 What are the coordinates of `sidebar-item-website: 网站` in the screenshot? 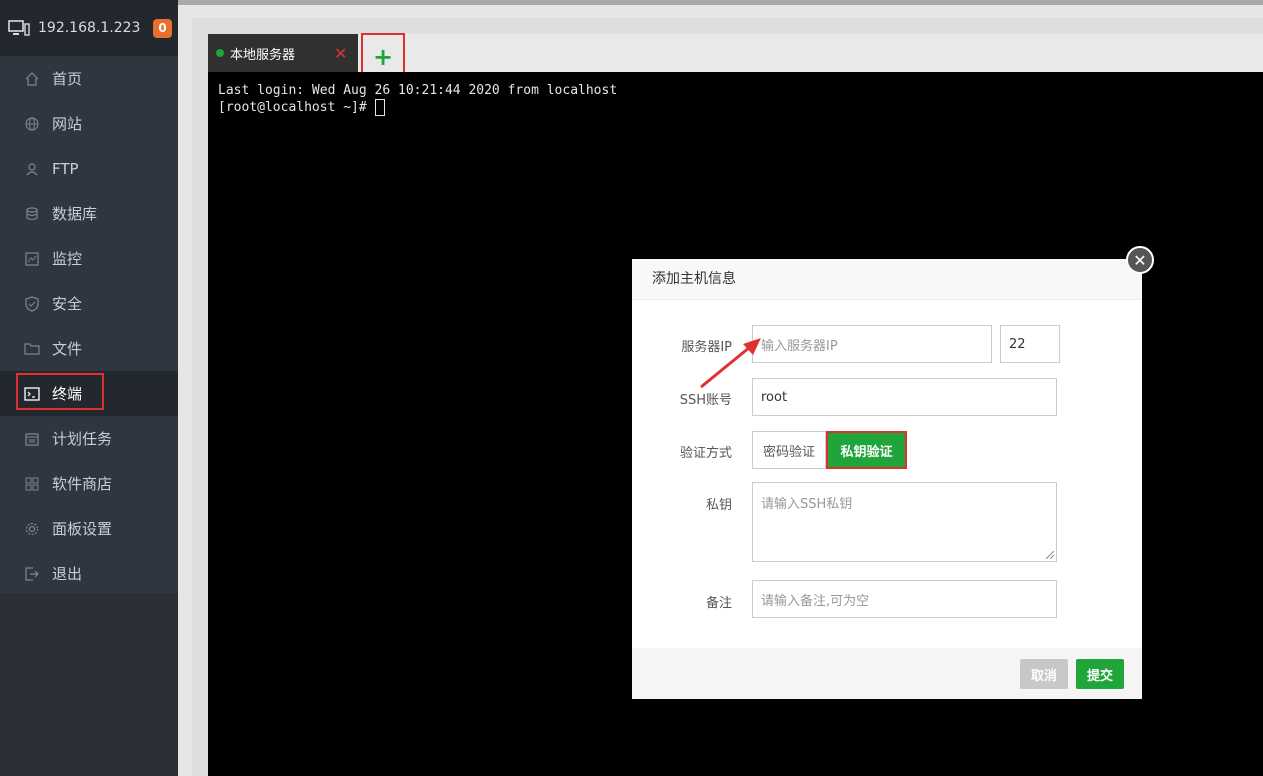 It's located at (89, 123).